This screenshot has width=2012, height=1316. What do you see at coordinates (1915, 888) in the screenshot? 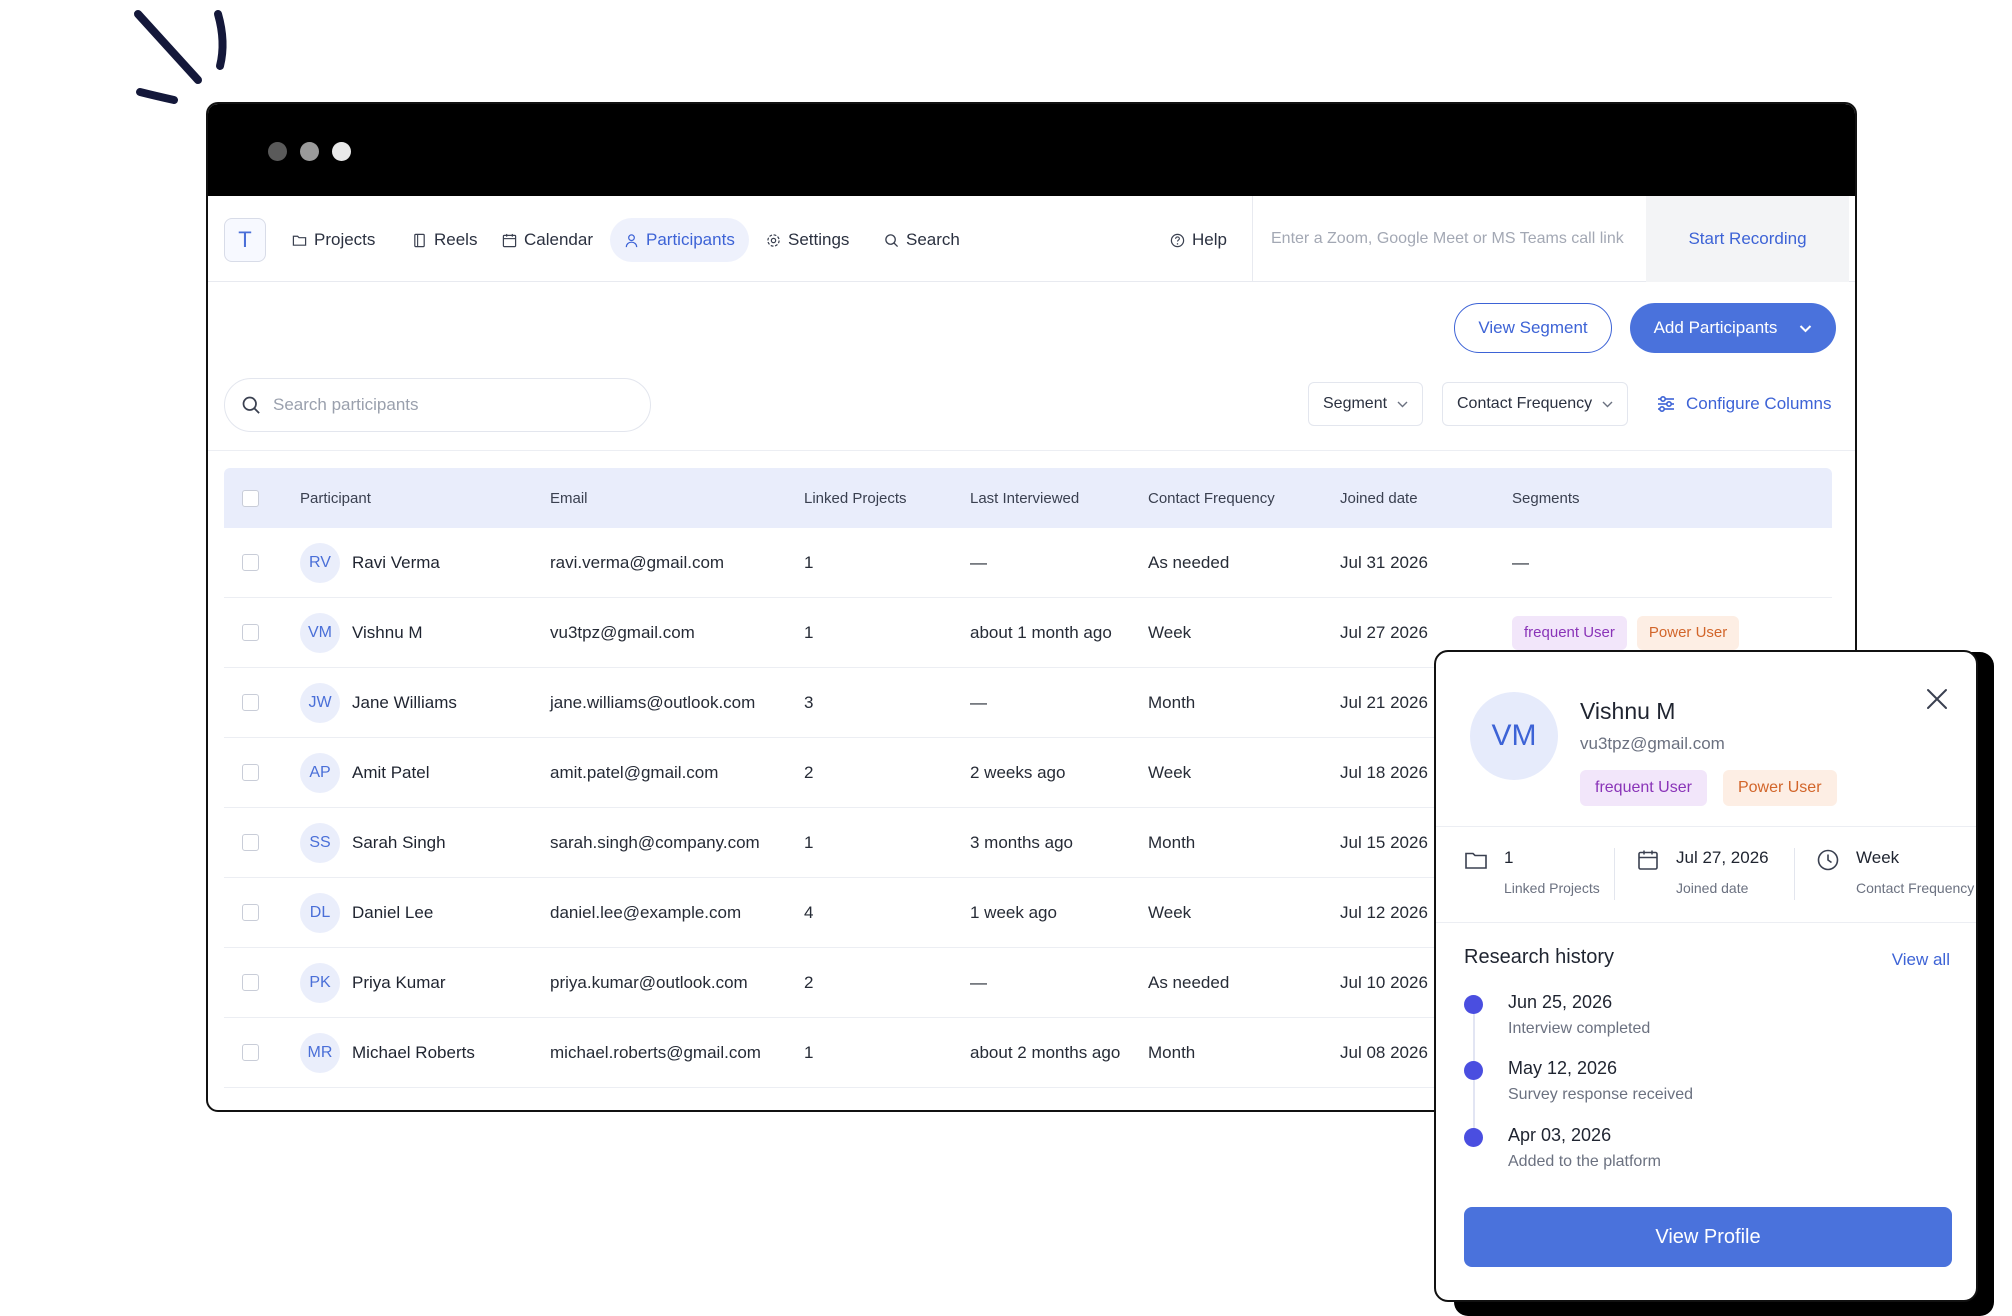
I see `stat-label: Contact Frequency` at bounding box center [1915, 888].